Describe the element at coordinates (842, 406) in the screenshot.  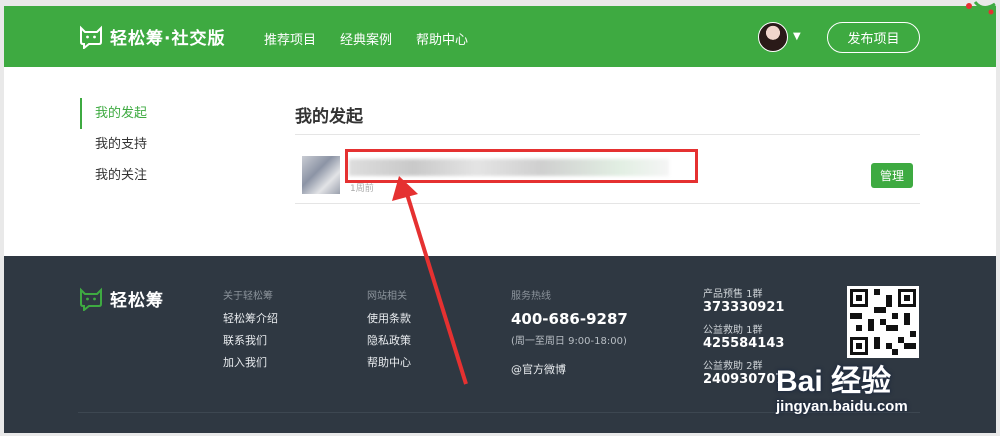
I see `watermark-url: jingyan.baidu.com` at that location.